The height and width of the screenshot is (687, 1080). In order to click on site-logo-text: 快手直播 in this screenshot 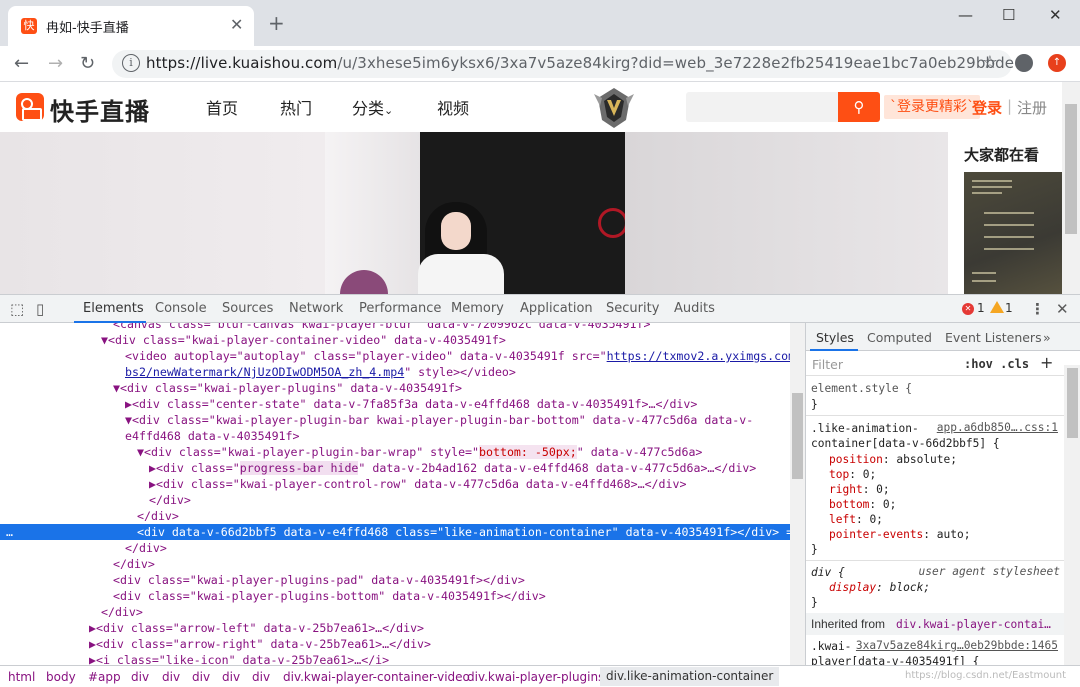, I will do `click(100, 109)`.